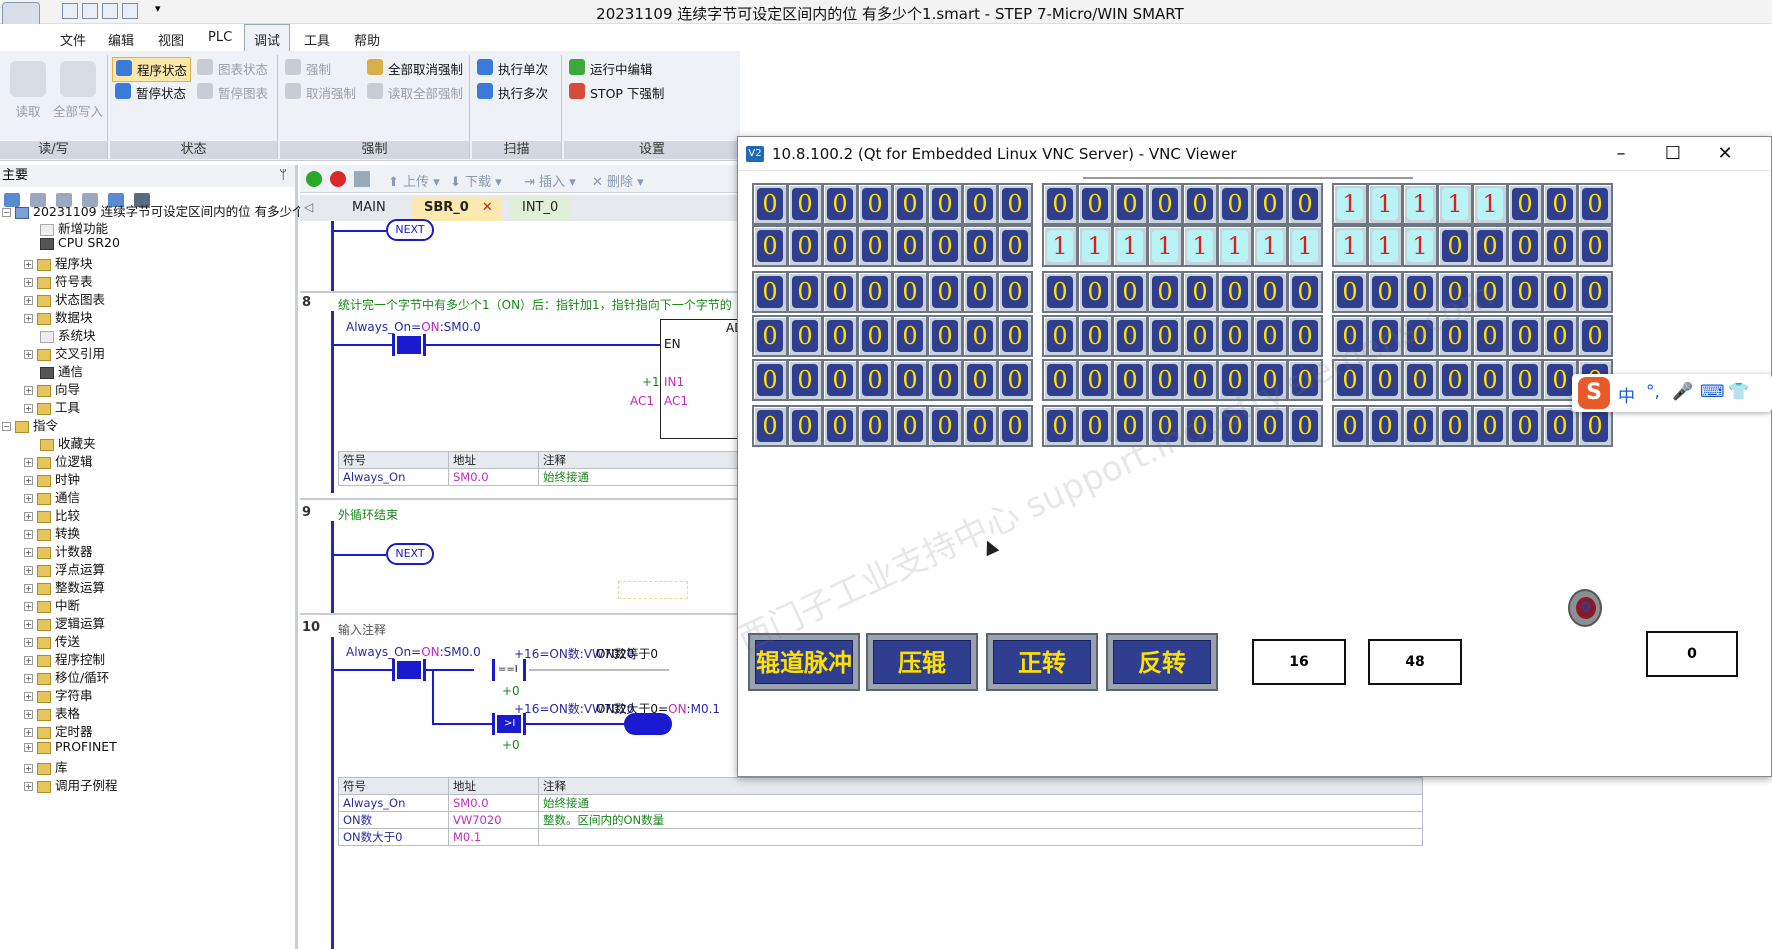 The image size is (1772, 949). Describe the element at coordinates (367, 39) in the screenshot. I see `menu-help: 帮助` at that location.